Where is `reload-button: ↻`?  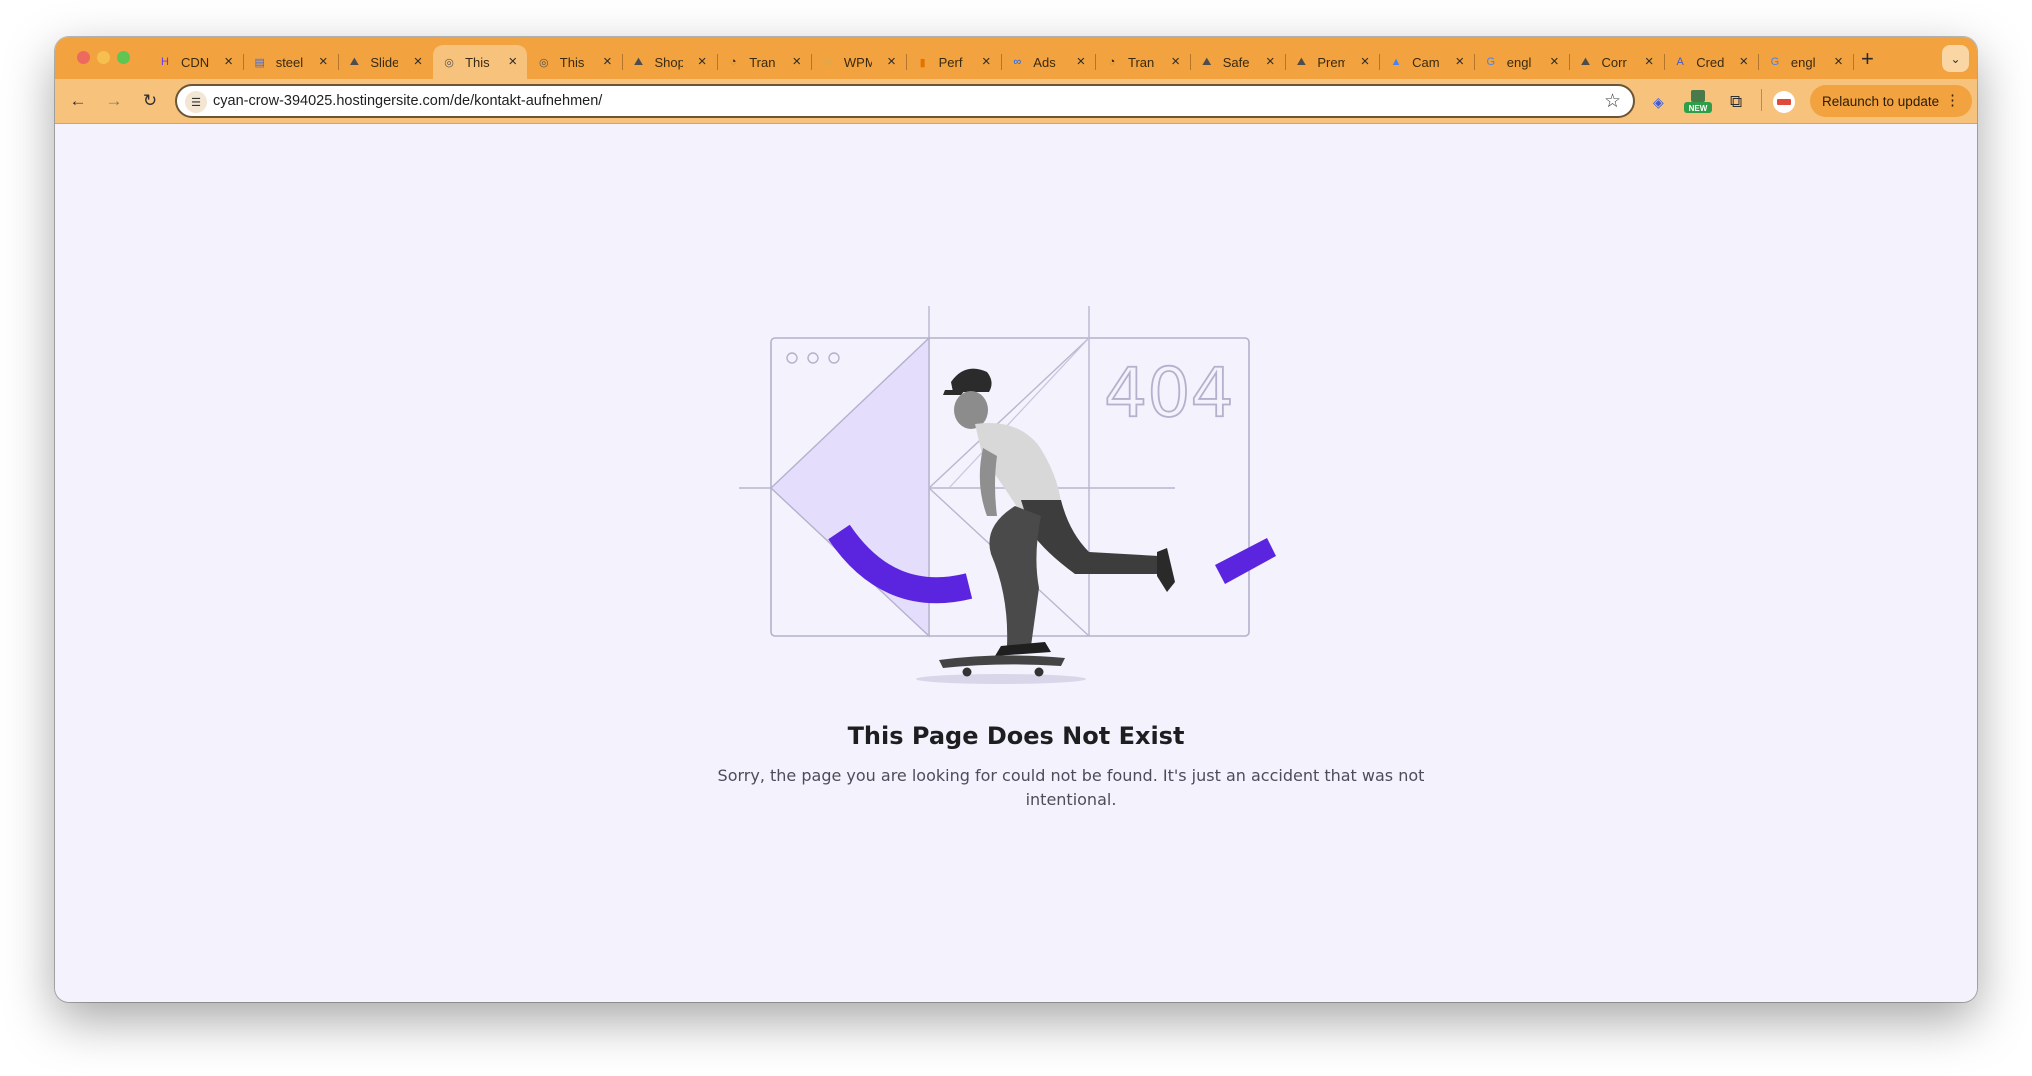
reload-button: ↻ is located at coordinates (150, 101).